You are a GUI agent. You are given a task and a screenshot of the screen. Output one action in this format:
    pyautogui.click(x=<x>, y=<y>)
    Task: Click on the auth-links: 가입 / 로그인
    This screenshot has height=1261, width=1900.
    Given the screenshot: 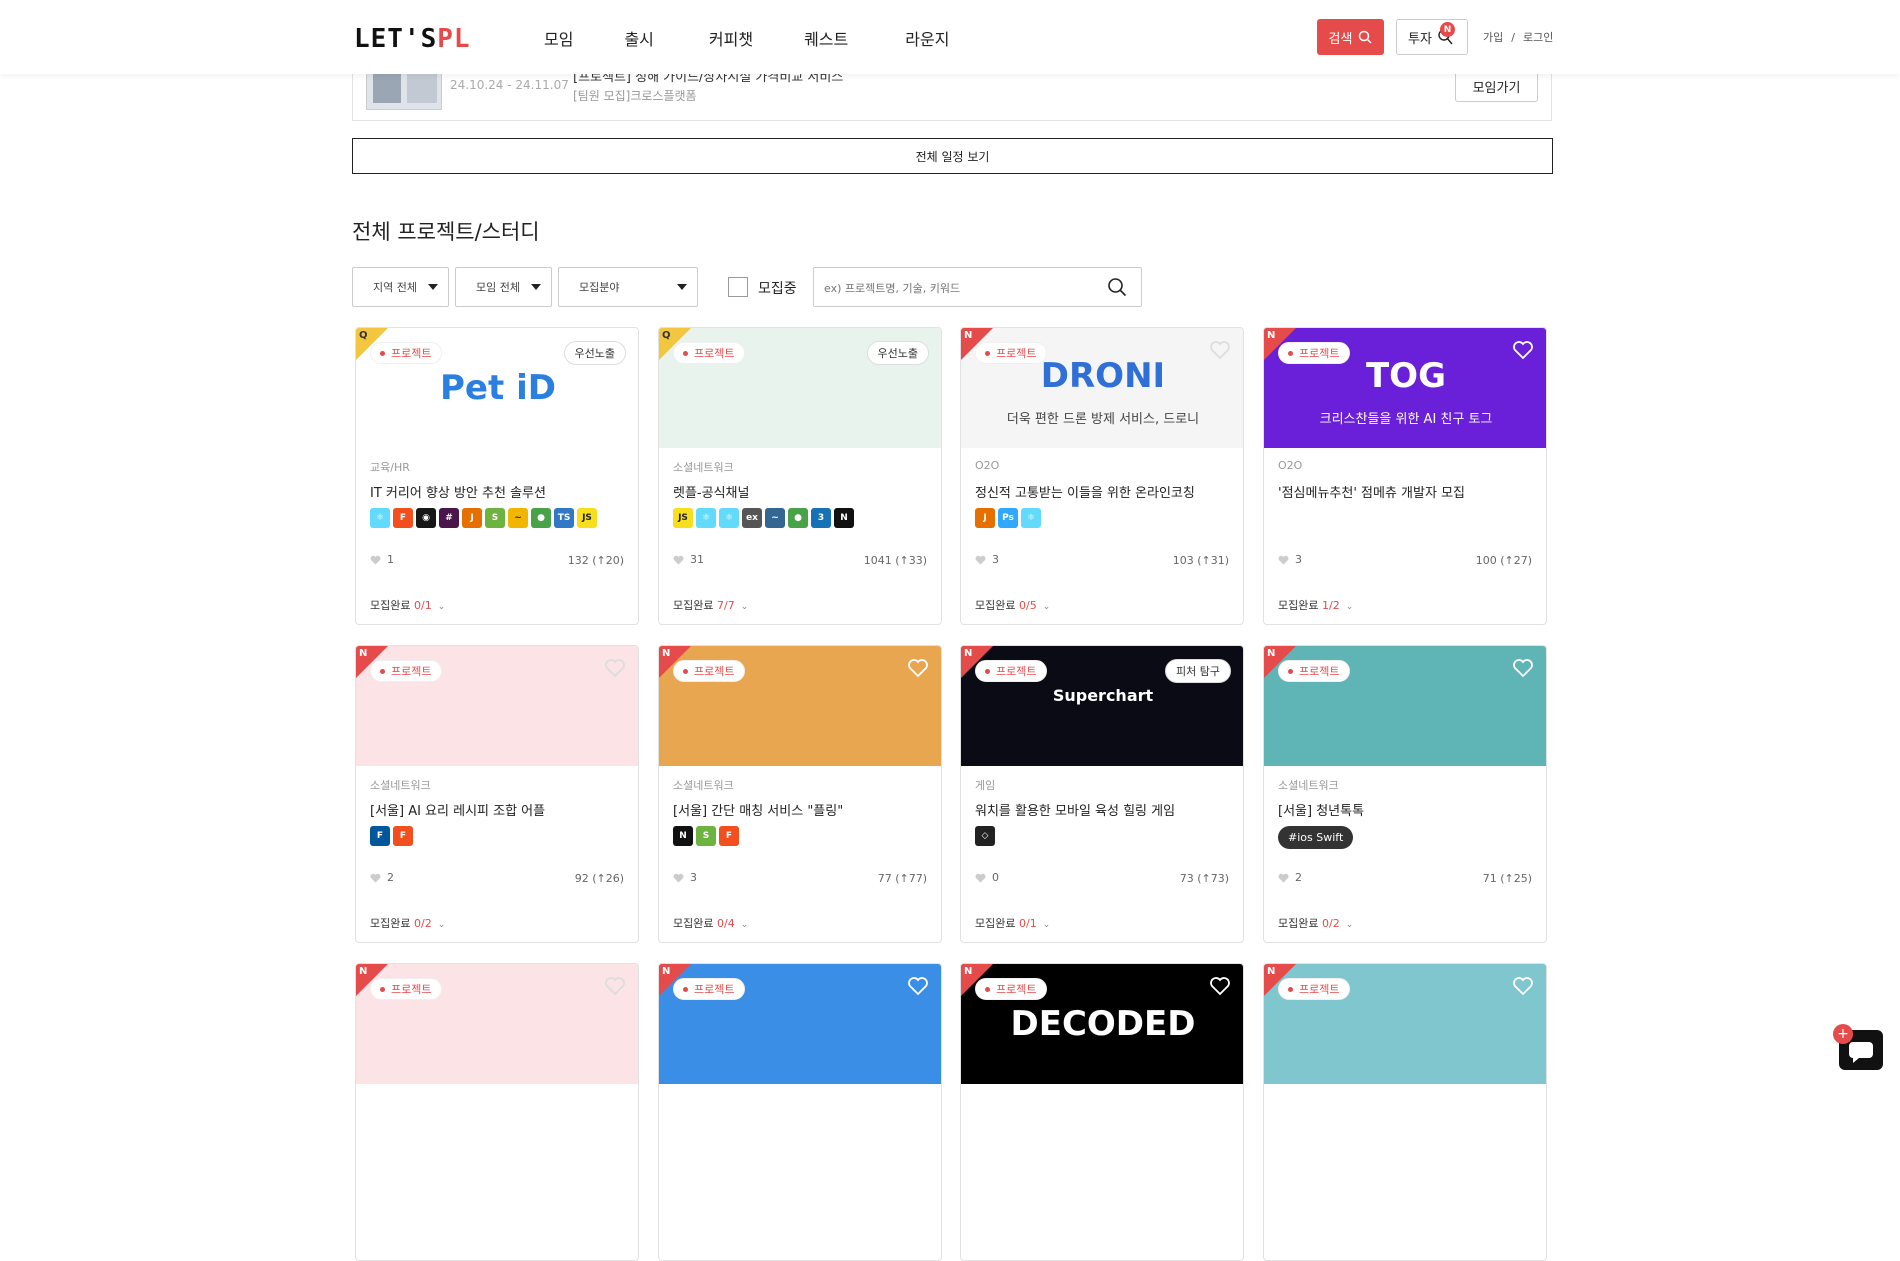 What is the action you would take?
    pyautogui.click(x=1518, y=37)
    